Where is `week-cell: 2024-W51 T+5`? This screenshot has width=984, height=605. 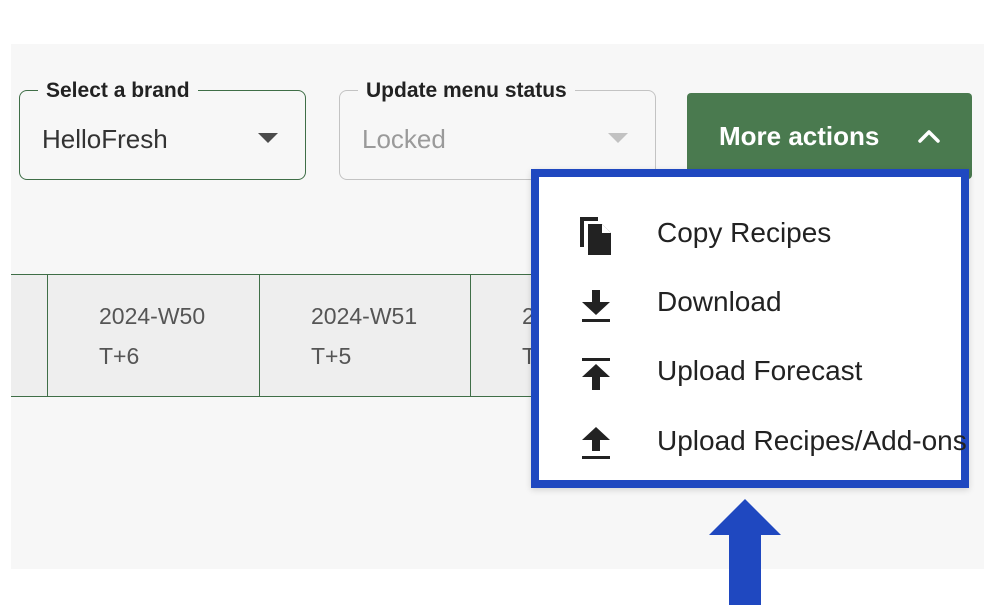 week-cell: 2024-W51 T+5 is located at coordinates (365, 335).